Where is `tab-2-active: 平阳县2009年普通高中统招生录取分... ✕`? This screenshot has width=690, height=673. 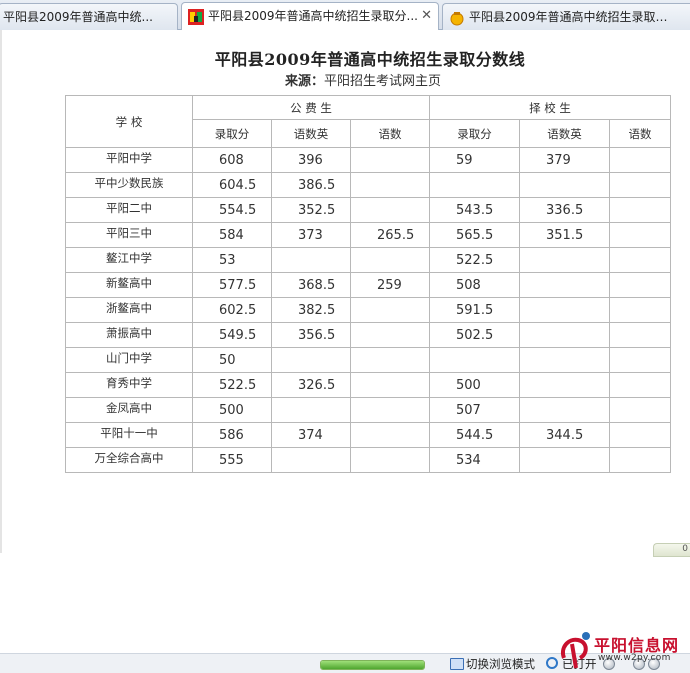
tab-2-active: 平阳县2009年普通高中统招生录取分... ✕ is located at coordinates (310, 16).